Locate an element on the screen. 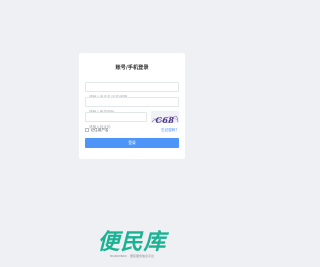 This screenshot has width=320, height=267. remember-label: 记住用户名 is located at coordinates (99, 130).